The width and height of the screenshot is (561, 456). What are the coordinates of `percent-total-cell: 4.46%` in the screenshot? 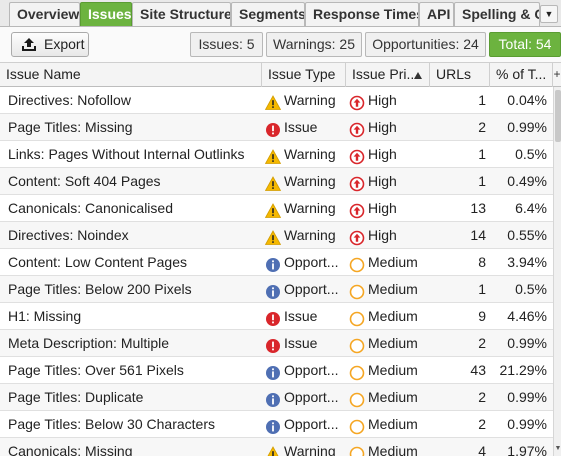 It's located at (527, 316).